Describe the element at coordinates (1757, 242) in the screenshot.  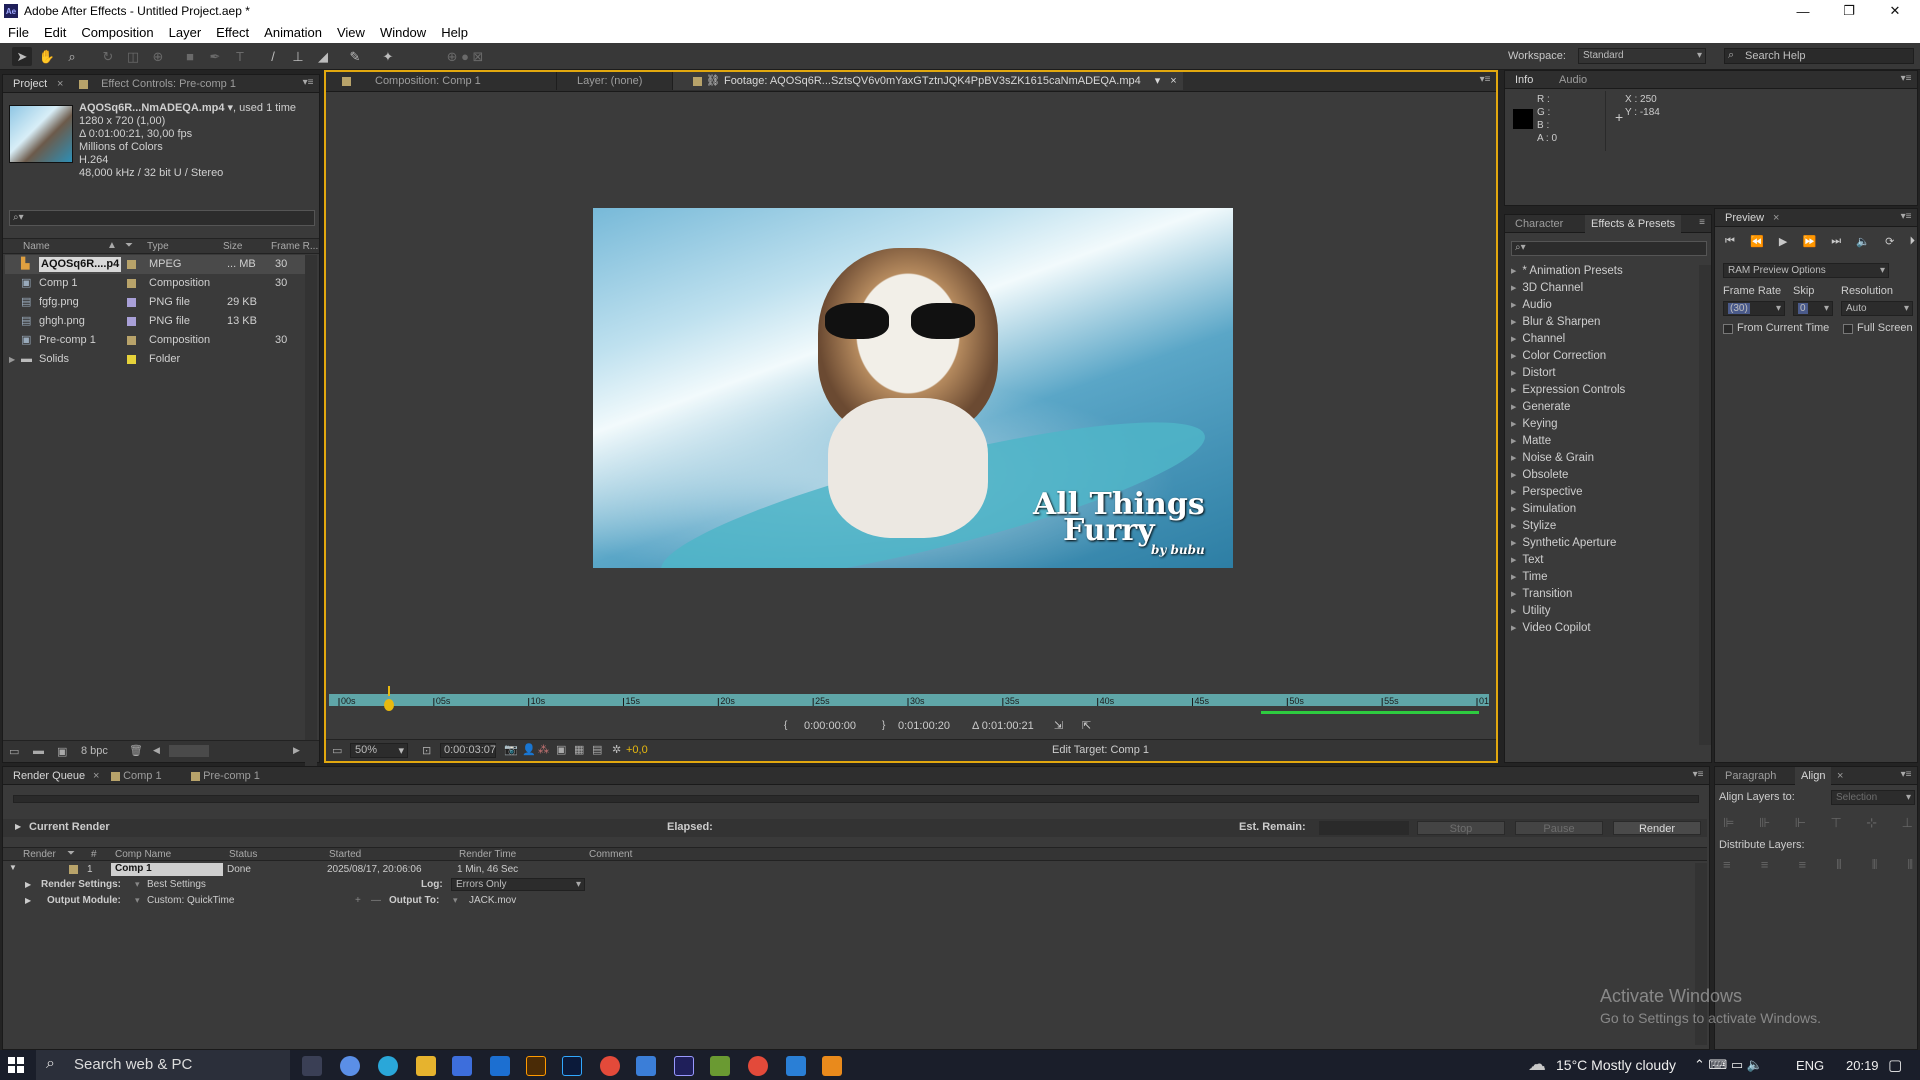
I see `previous-frame-icon: ⏪` at that location.